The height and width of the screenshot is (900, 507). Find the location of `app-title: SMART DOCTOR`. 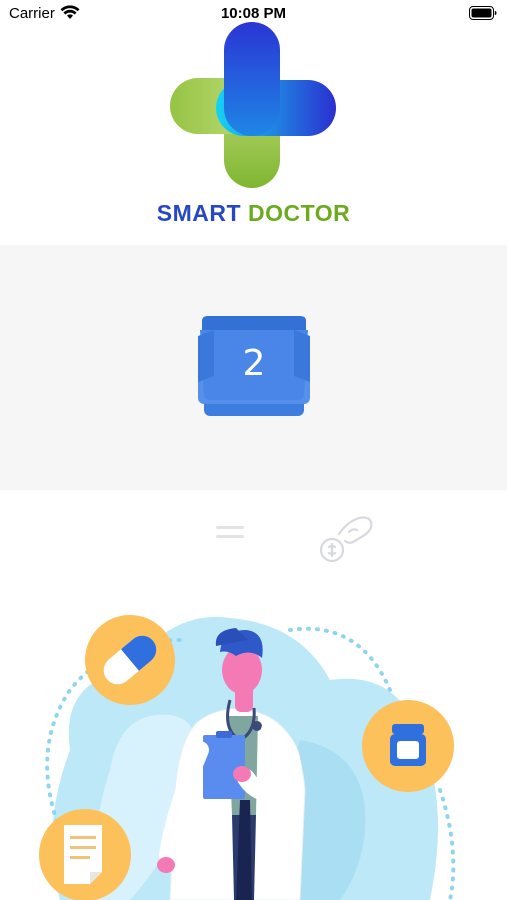

app-title: SMART DOCTOR is located at coordinates (253, 213).